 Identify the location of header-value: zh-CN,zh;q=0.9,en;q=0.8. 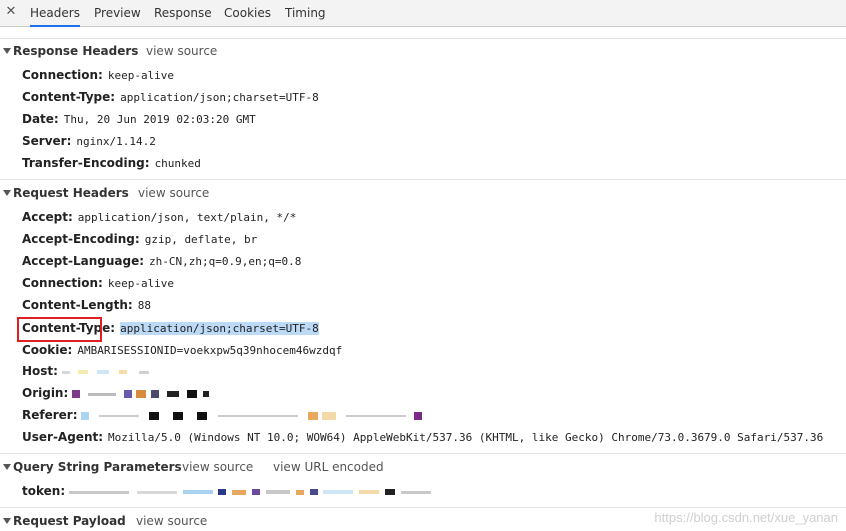
(225, 261).